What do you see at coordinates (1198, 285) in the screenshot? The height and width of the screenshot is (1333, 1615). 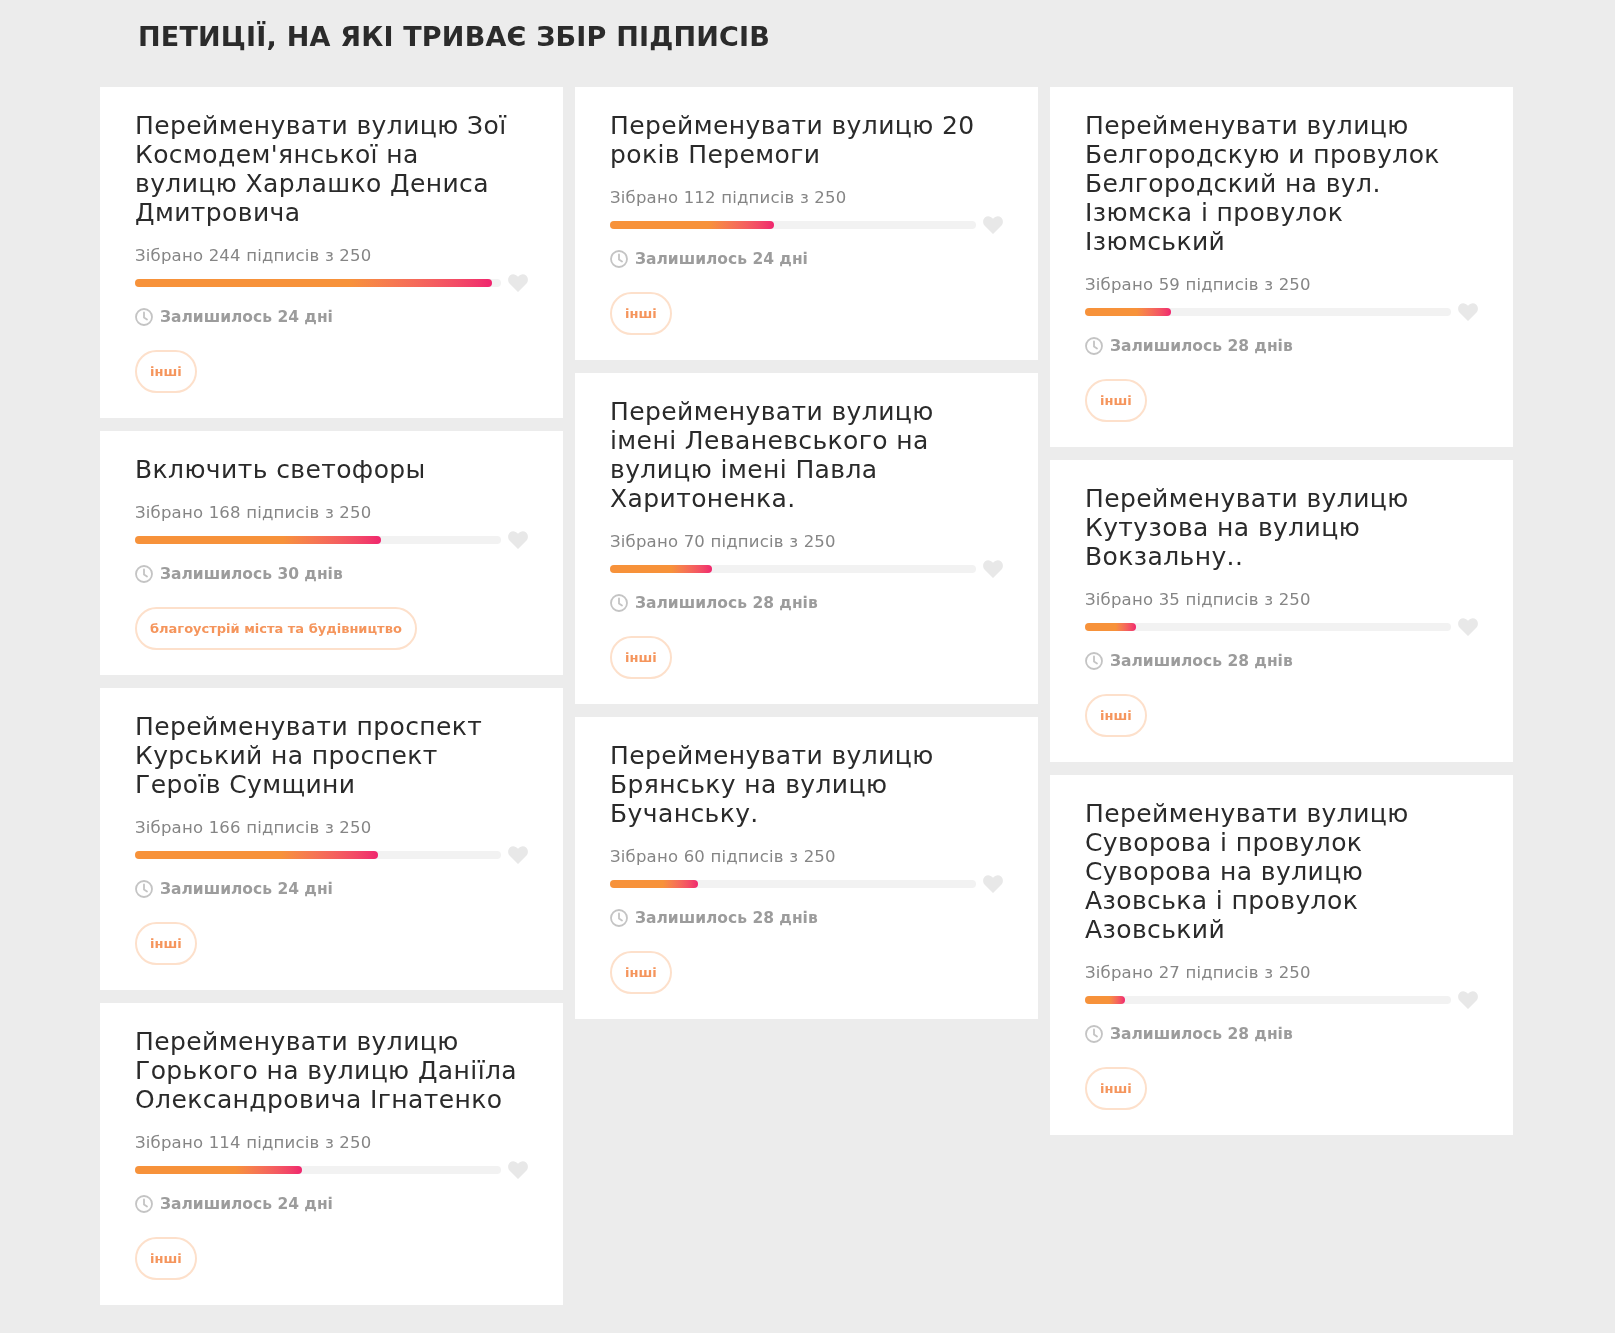 I see `signature-count: Зібрано 59 підписів з 250` at bounding box center [1198, 285].